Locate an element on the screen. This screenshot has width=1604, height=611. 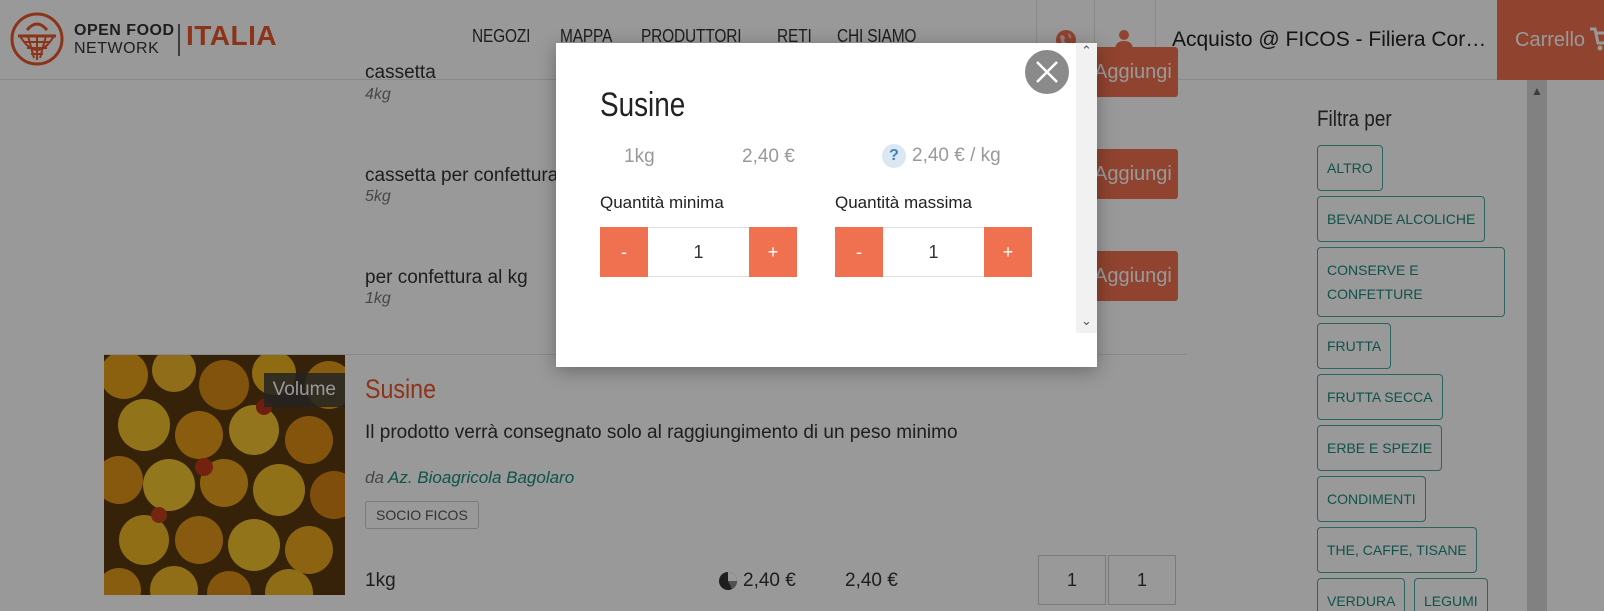
modal-unit-price: ? 2,40 € / kg is located at coordinates (941, 156).